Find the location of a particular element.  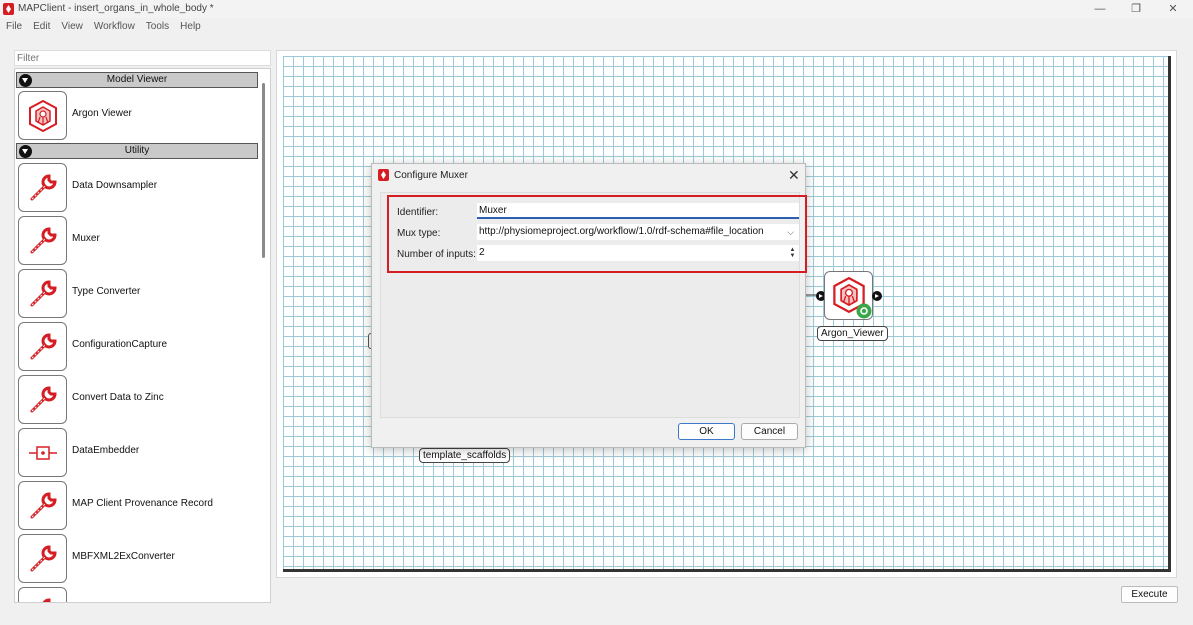

filter-input is located at coordinates (142, 58).